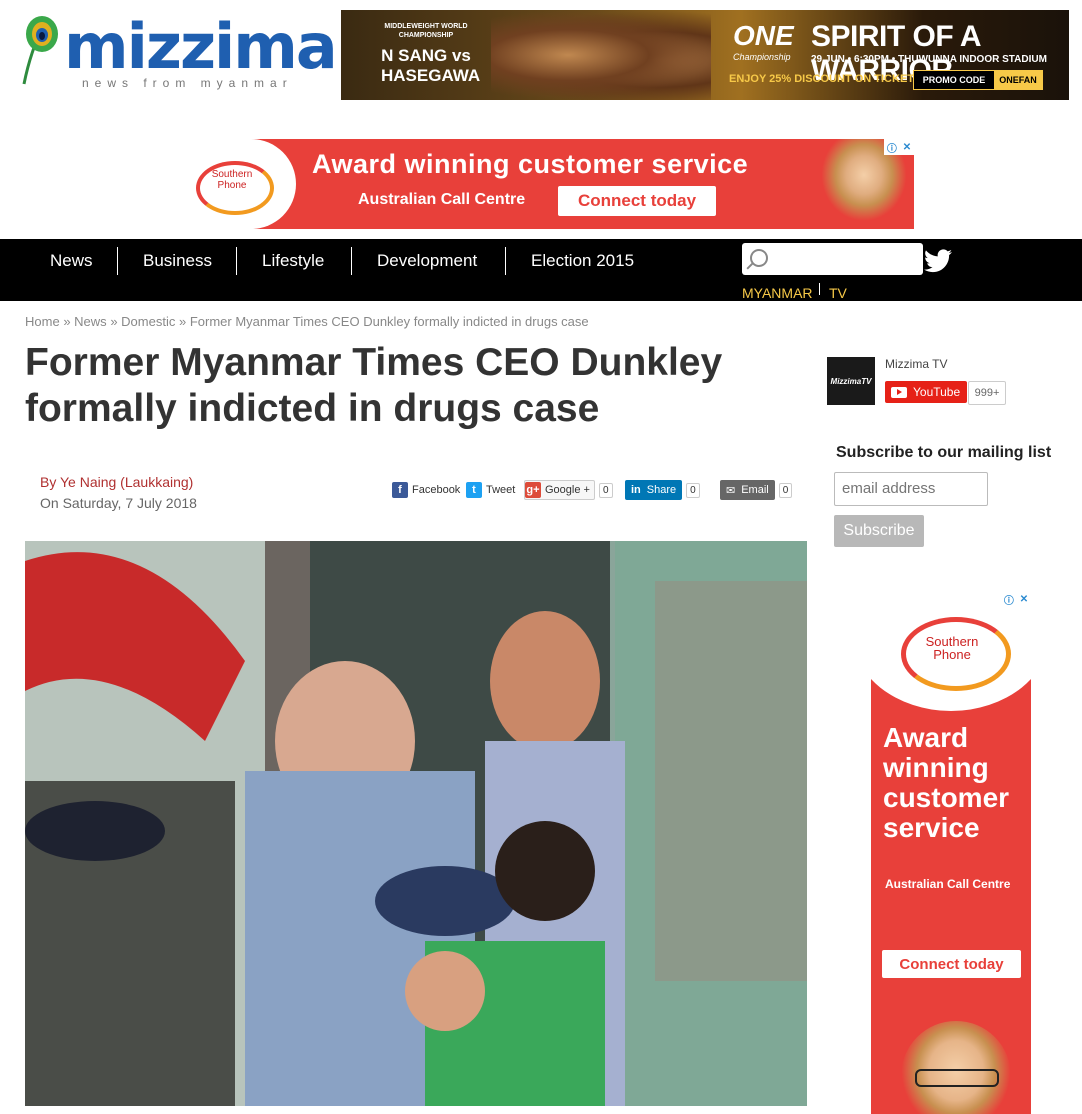 The image size is (1082, 1114). Describe the element at coordinates (474, 490) in the screenshot. I see `twitter-icon: t` at that location.